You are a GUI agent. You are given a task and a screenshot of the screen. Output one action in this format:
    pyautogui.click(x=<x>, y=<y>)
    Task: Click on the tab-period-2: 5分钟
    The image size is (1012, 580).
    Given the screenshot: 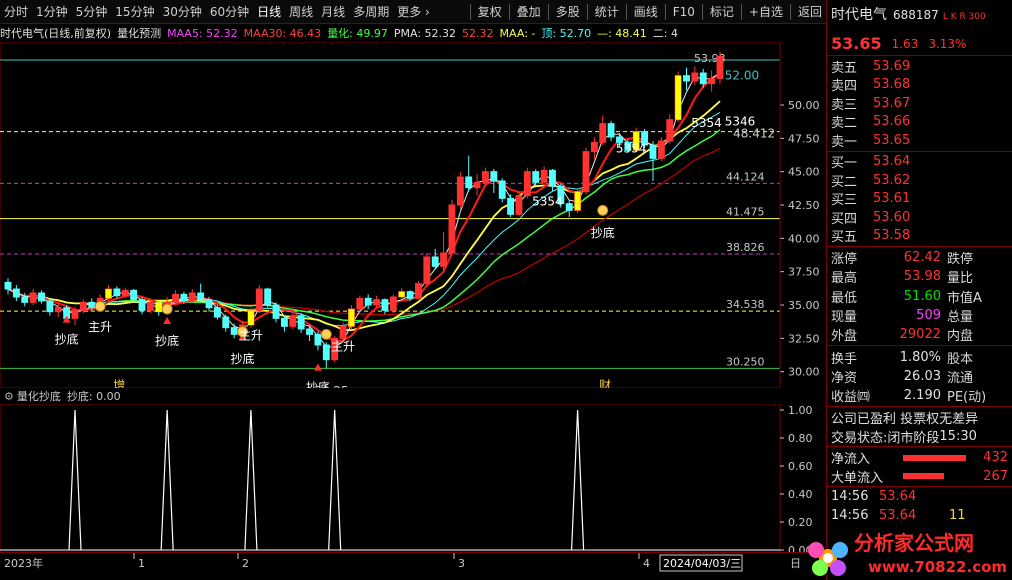 What is the action you would take?
    pyautogui.click(x=92, y=12)
    